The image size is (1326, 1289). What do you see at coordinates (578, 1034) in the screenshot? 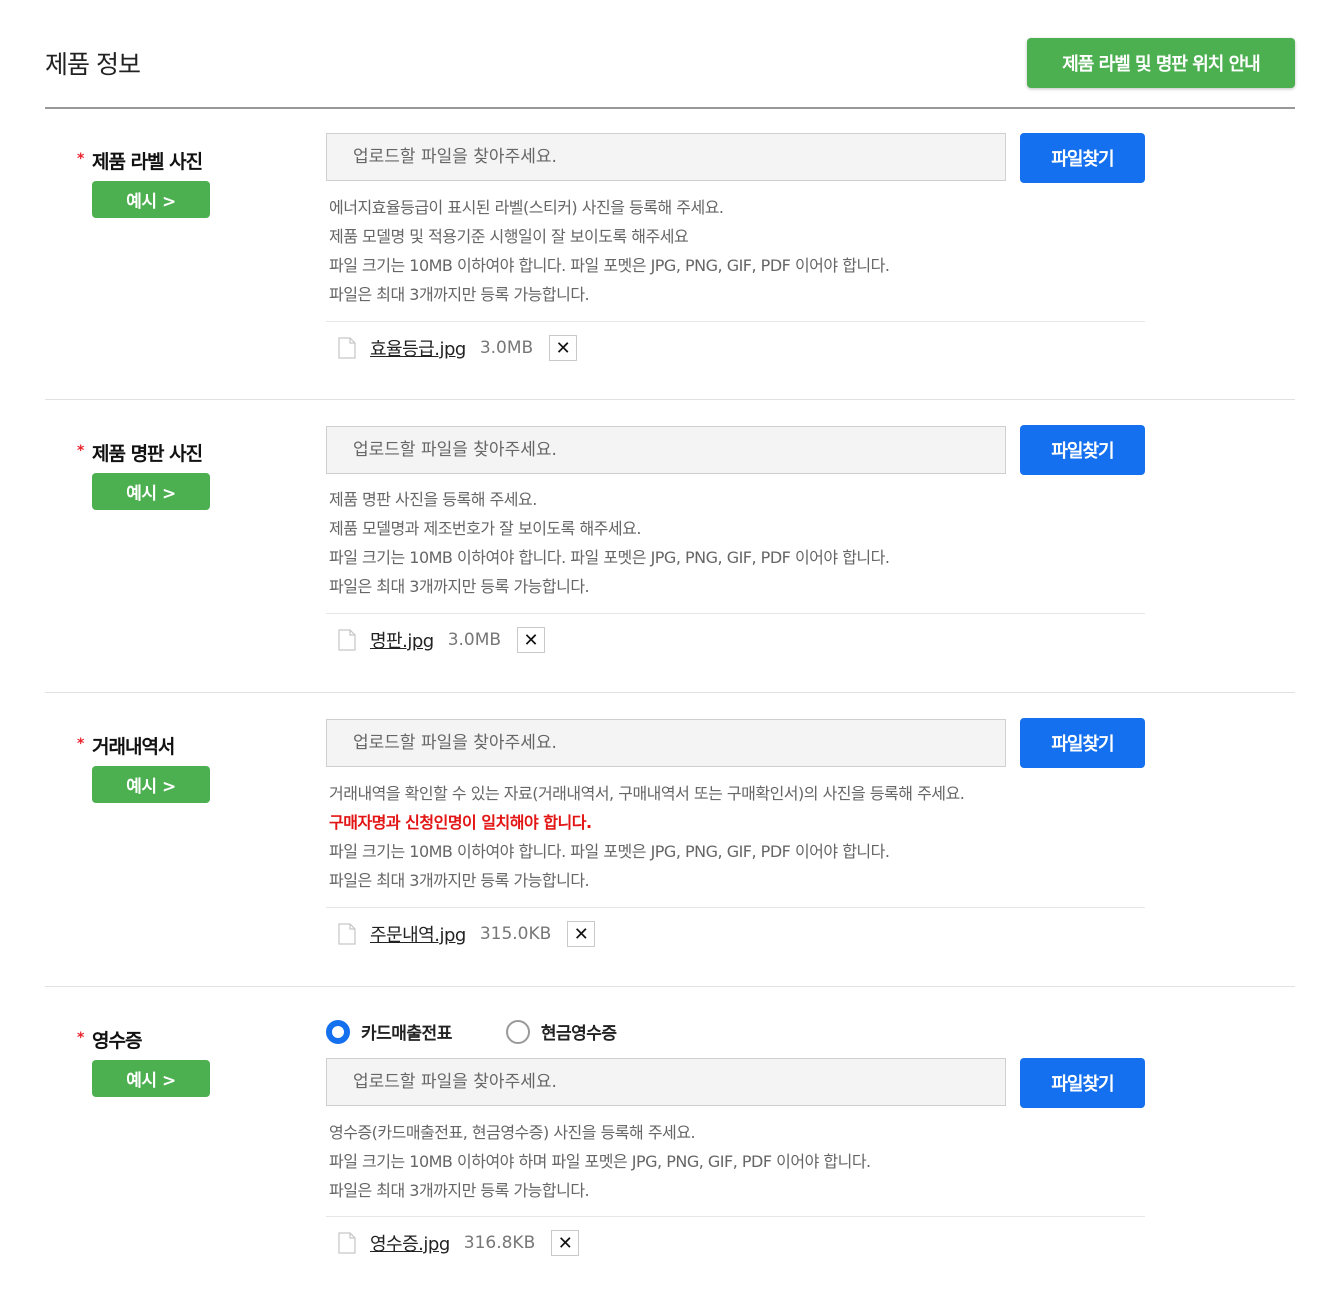
I see `radio-label: 현금영수증` at bounding box center [578, 1034].